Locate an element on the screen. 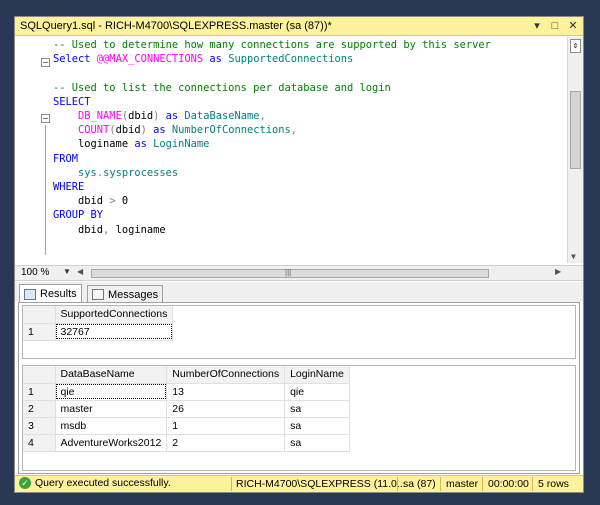 The image size is (600, 505). table-row: 2 master 26 sa is located at coordinates (186, 409).